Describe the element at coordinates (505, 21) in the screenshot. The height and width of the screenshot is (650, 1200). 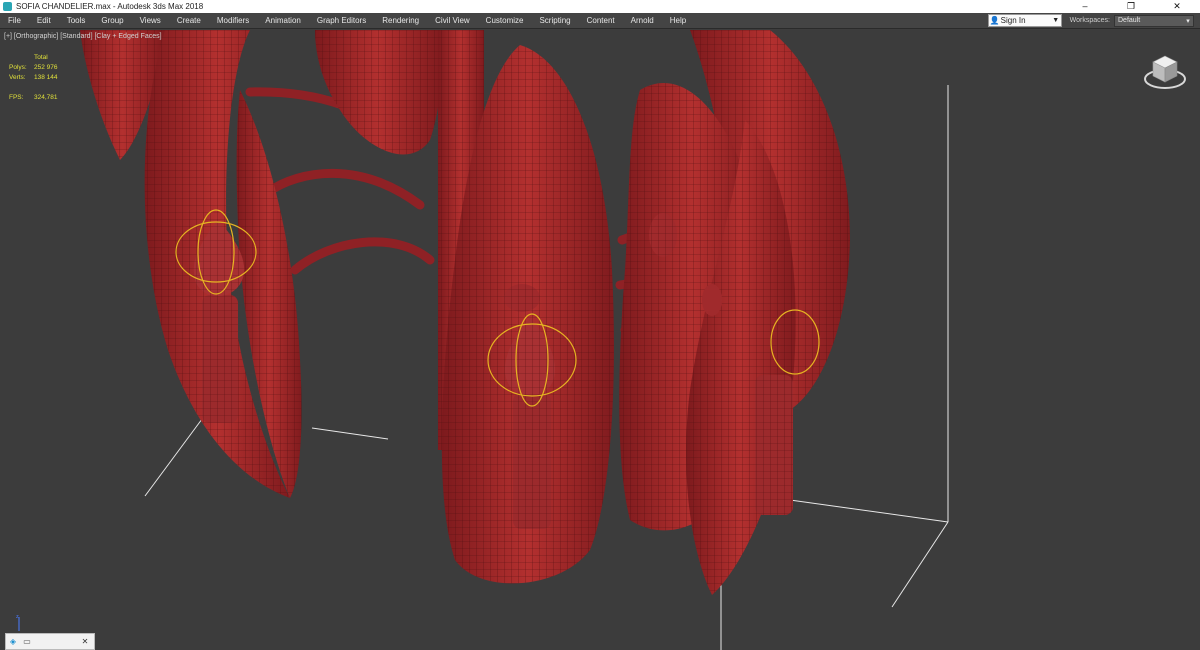
I see `menu-customize: Customize` at that location.